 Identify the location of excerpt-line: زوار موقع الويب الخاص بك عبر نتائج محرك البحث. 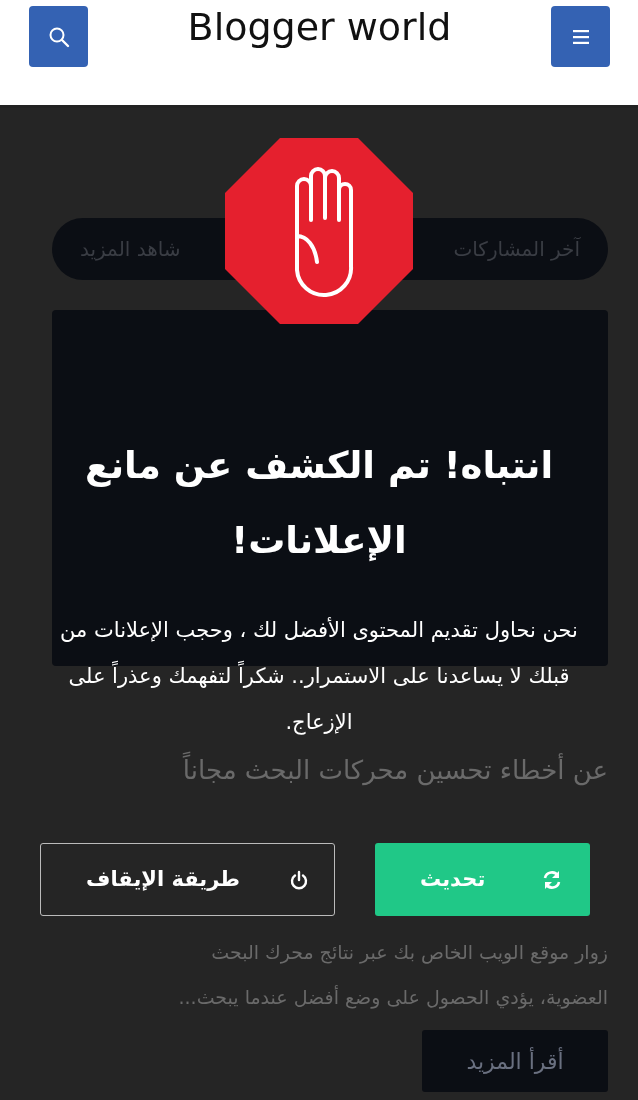
(409, 953).